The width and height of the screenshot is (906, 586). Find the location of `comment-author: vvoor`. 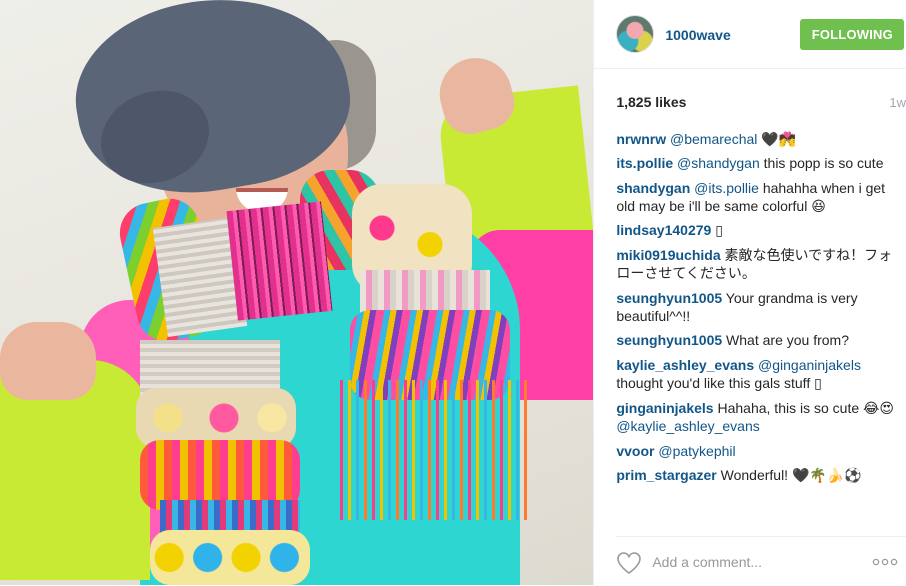

comment-author: vvoor is located at coordinates (635, 451).